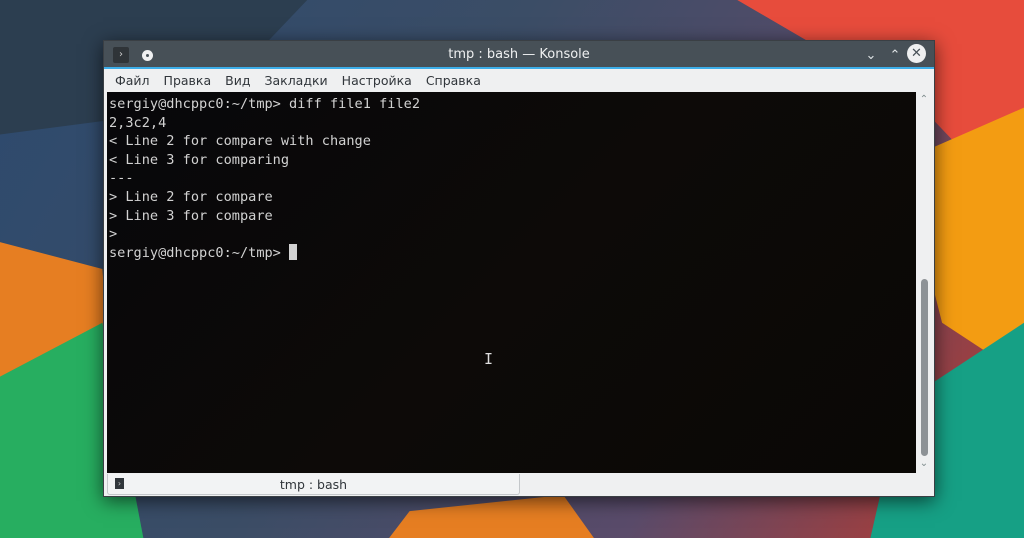 Image resolution: width=1024 pixels, height=538 pixels. I want to click on terminal-line: < Line 3 for comparing, so click(199, 159).